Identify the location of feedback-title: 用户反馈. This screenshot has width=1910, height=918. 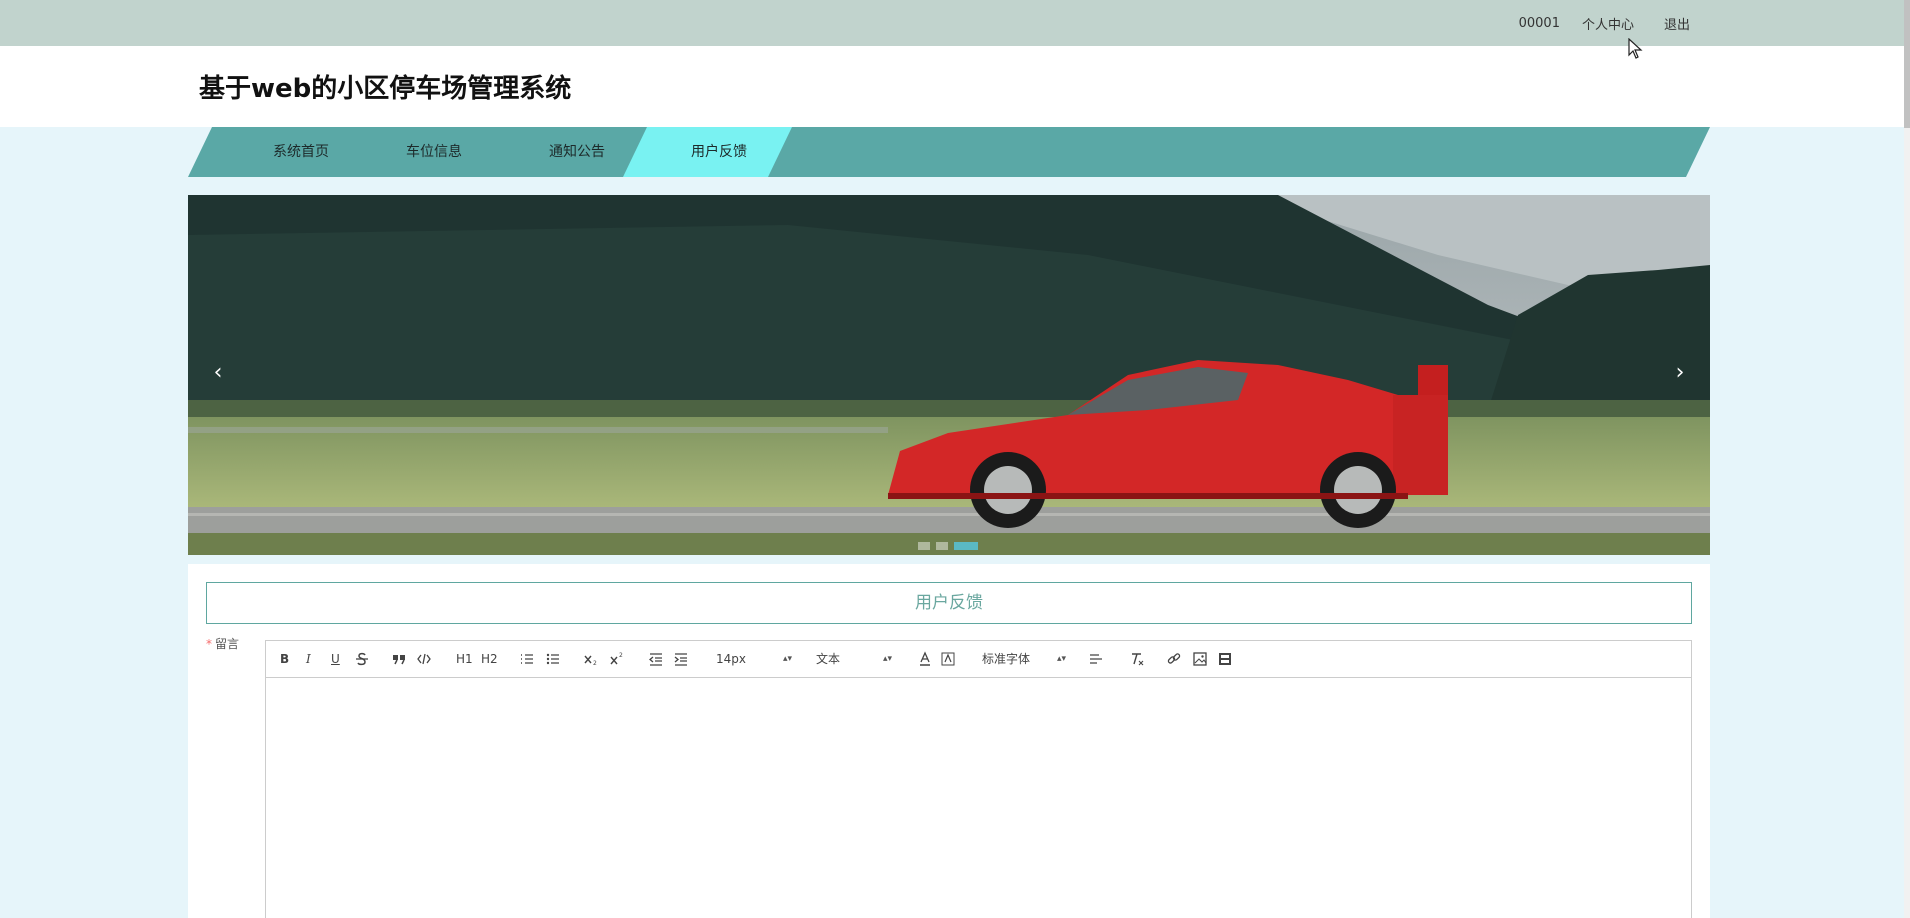
(949, 603).